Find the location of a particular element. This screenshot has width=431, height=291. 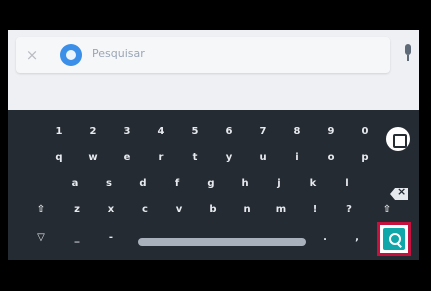

key-t: t is located at coordinates (195, 158).